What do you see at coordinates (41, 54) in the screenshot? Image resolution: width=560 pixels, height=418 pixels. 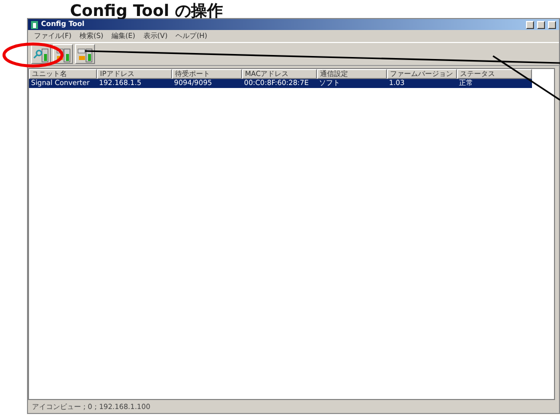 I see `search-device-icon` at bounding box center [41, 54].